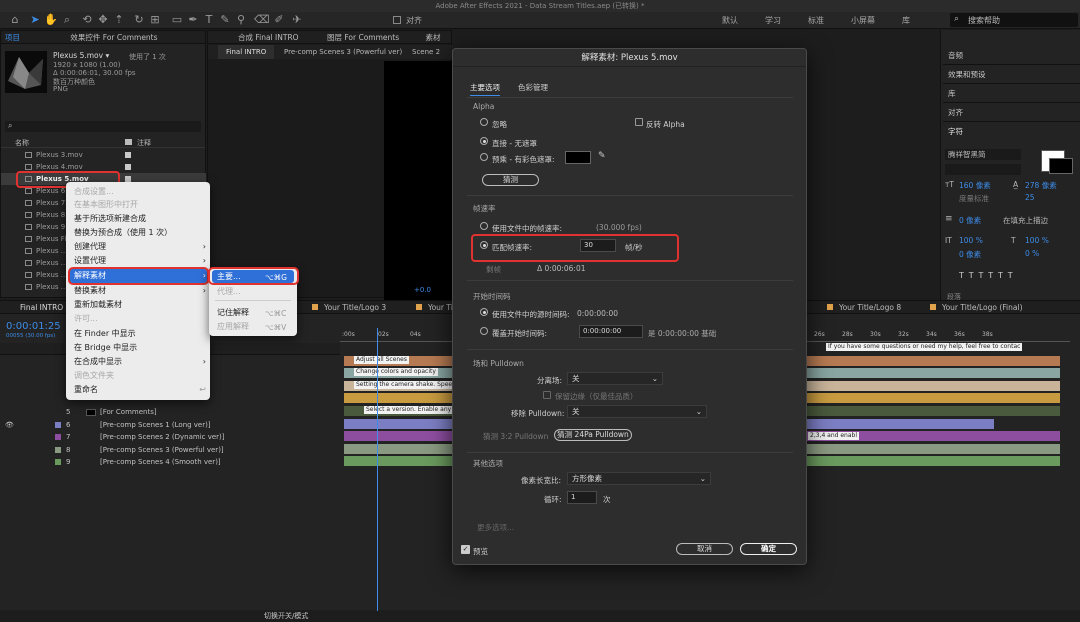  Describe the element at coordinates (484, 312) in the screenshot. I see `radio-use-source-timecode` at that location.